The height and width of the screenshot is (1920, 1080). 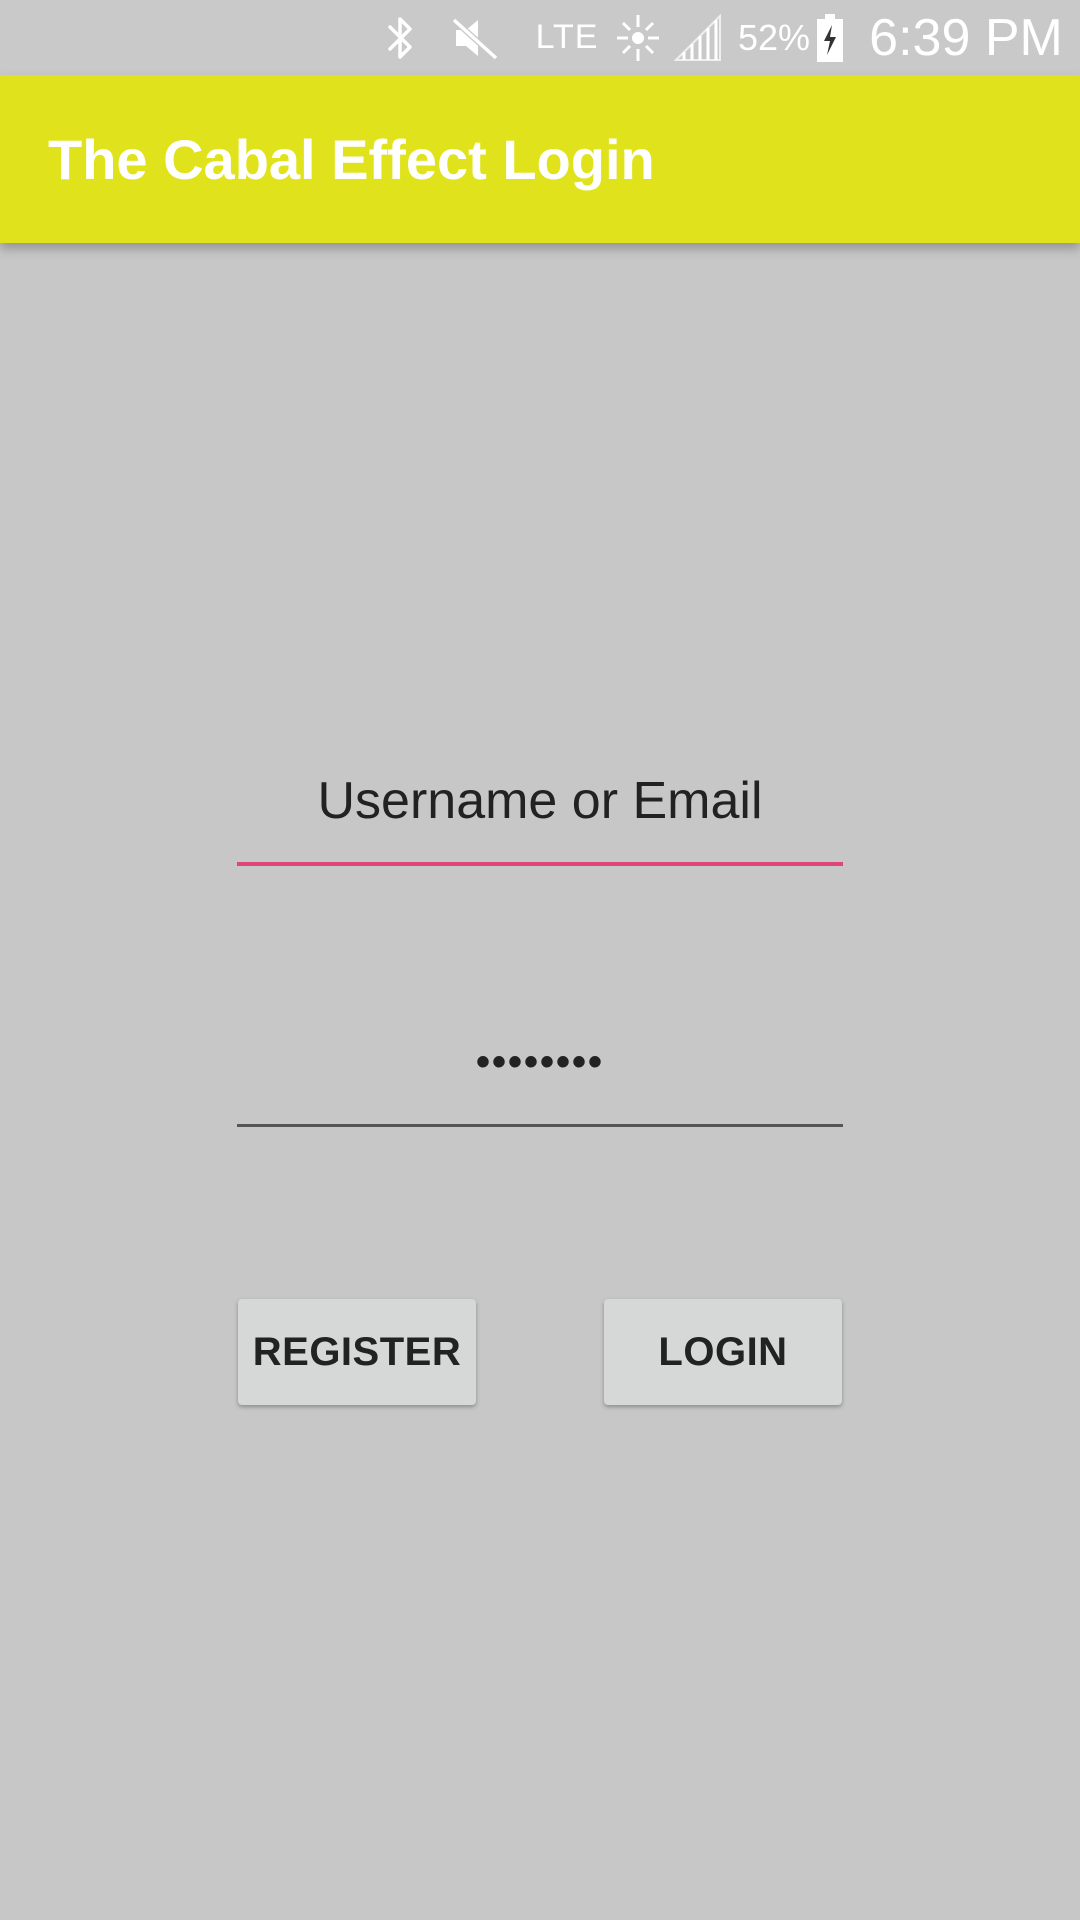 What do you see at coordinates (540, 1125) in the screenshot?
I see `password-underline` at bounding box center [540, 1125].